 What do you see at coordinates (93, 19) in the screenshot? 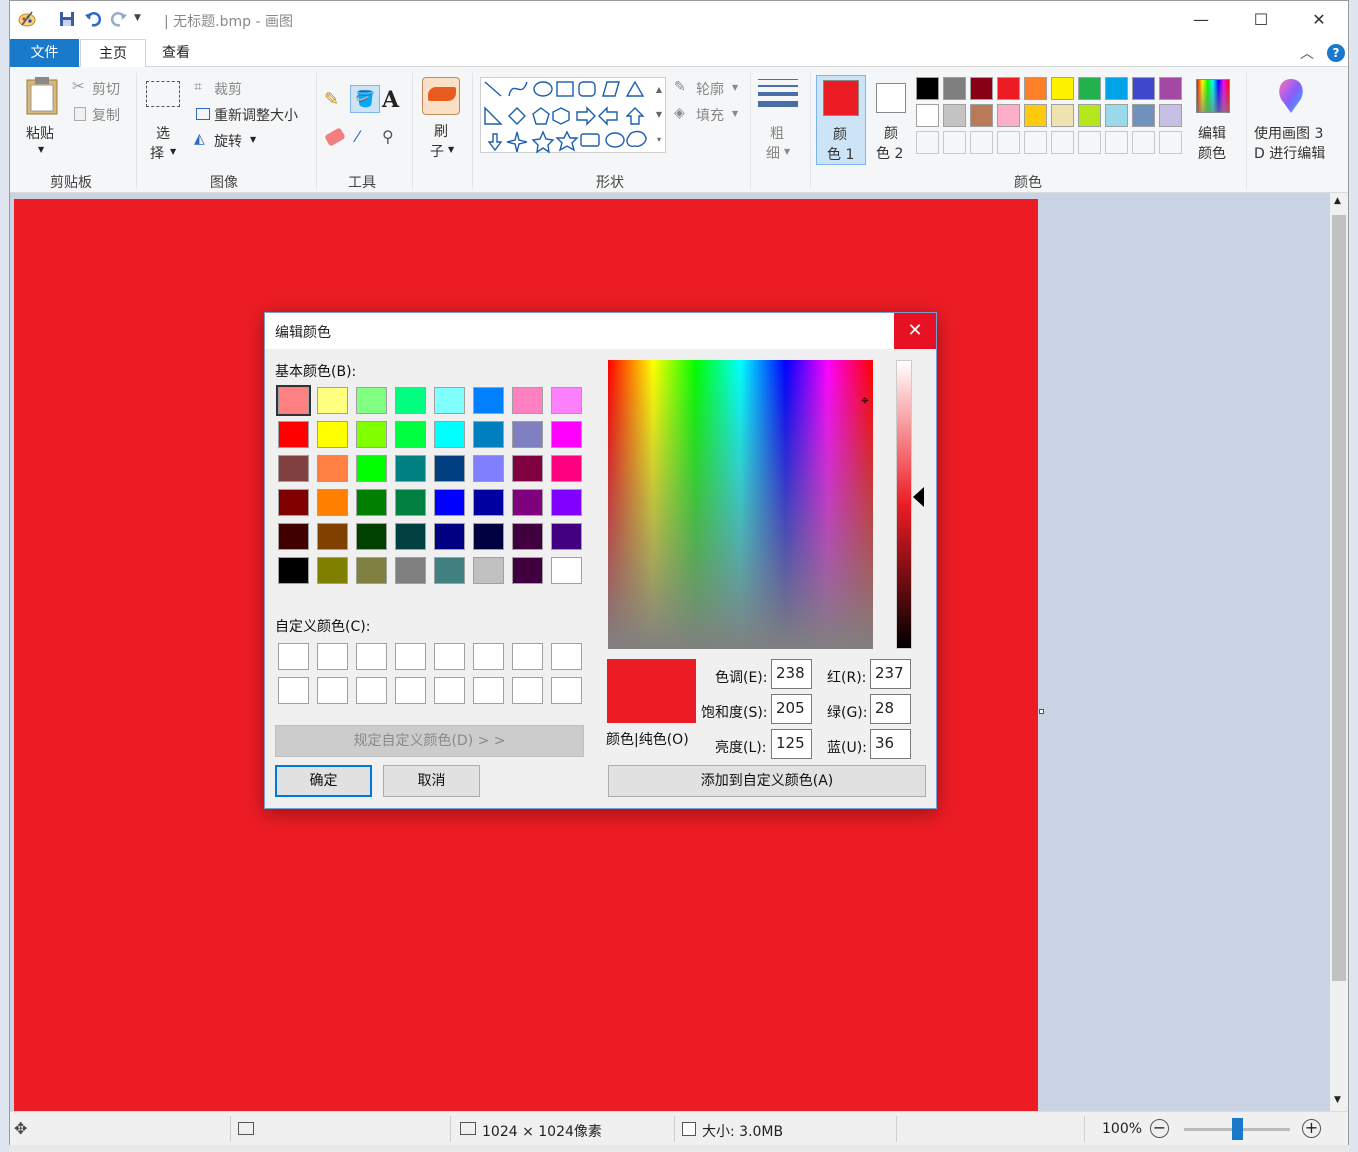
I see `undo-icon` at bounding box center [93, 19].